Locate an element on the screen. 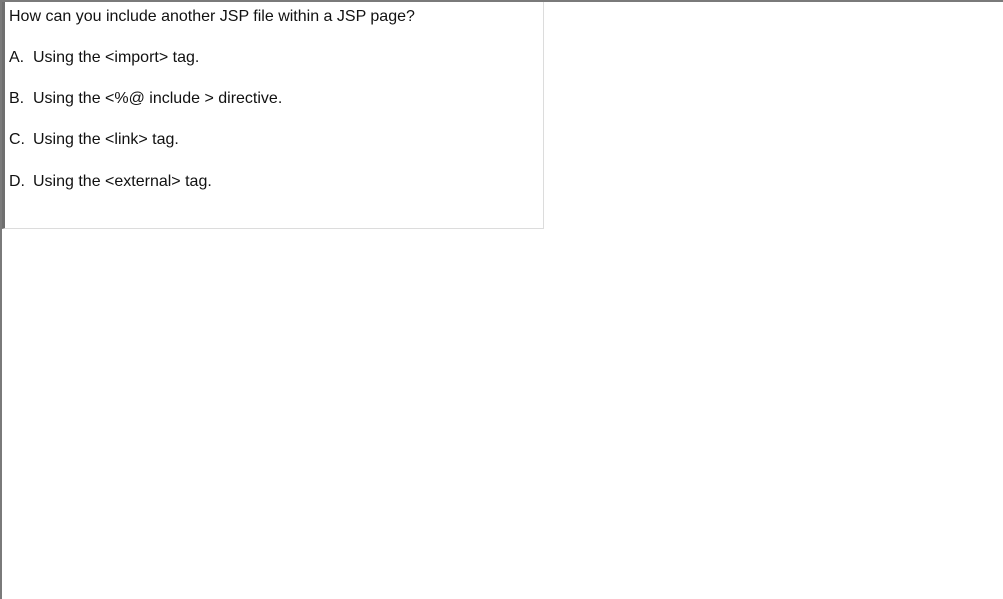 This screenshot has height=599, width=1003. option-label: Using the <external> tag. is located at coordinates (122, 181).